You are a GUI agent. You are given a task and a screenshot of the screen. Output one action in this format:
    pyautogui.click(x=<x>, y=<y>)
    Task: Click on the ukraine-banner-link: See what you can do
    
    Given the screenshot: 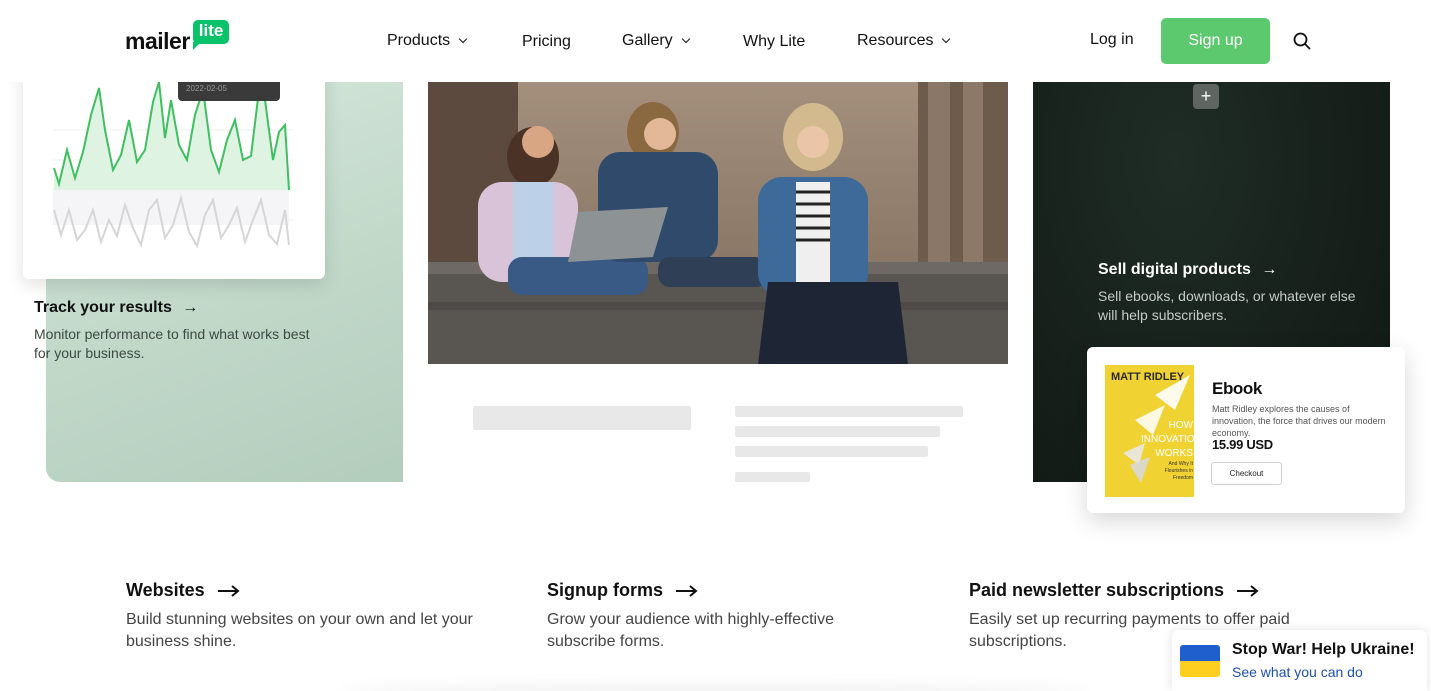 What is the action you would take?
    pyautogui.click(x=1297, y=672)
    